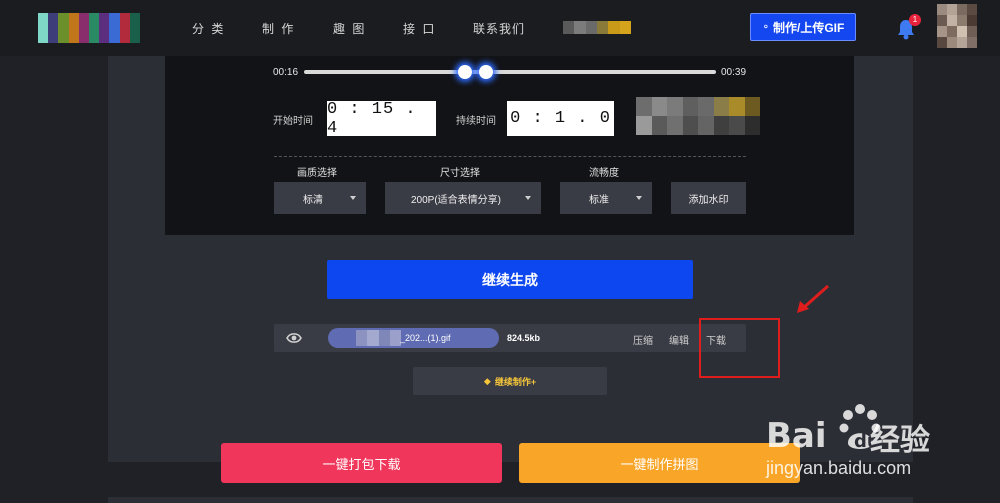 The image size is (1000, 503). What do you see at coordinates (476, 121) in the screenshot?
I see `duration-label: 持续时间` at bounding box center [476, 121].